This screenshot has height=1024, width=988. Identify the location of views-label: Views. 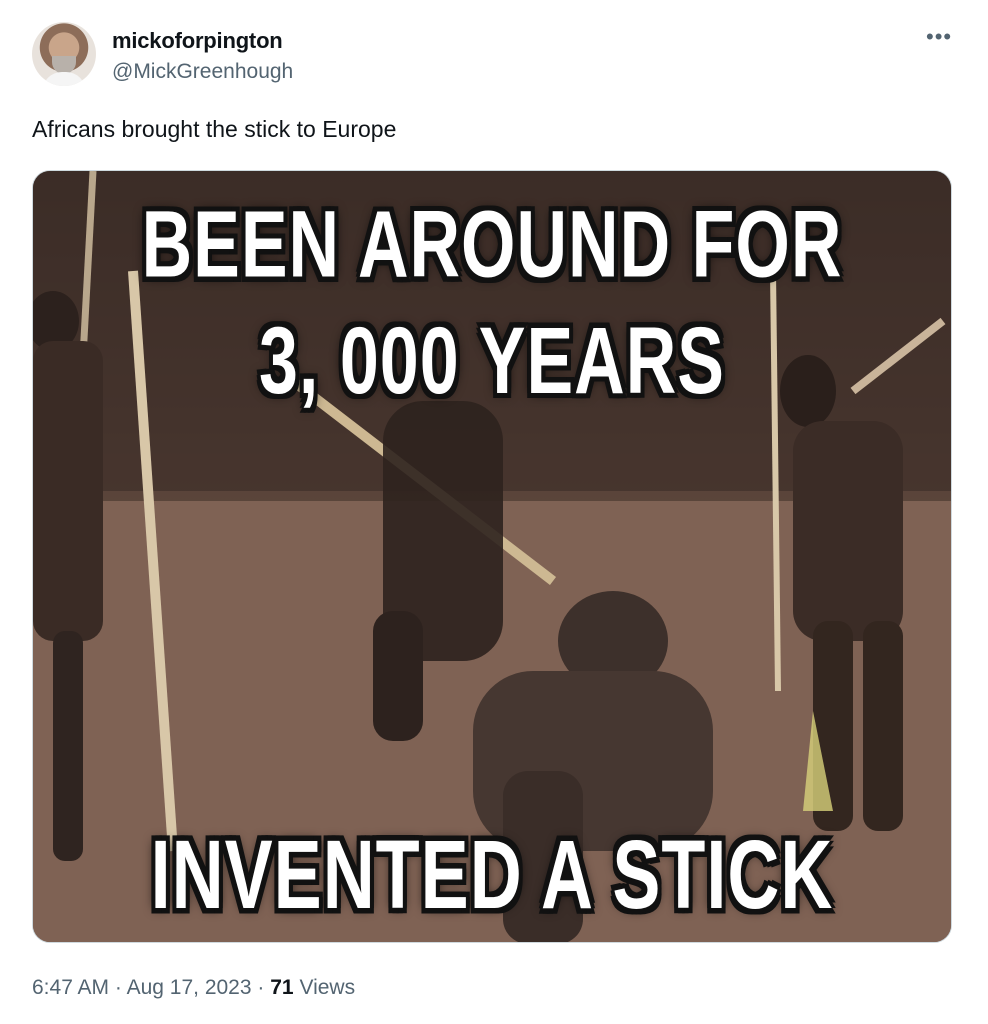
(327, 987).